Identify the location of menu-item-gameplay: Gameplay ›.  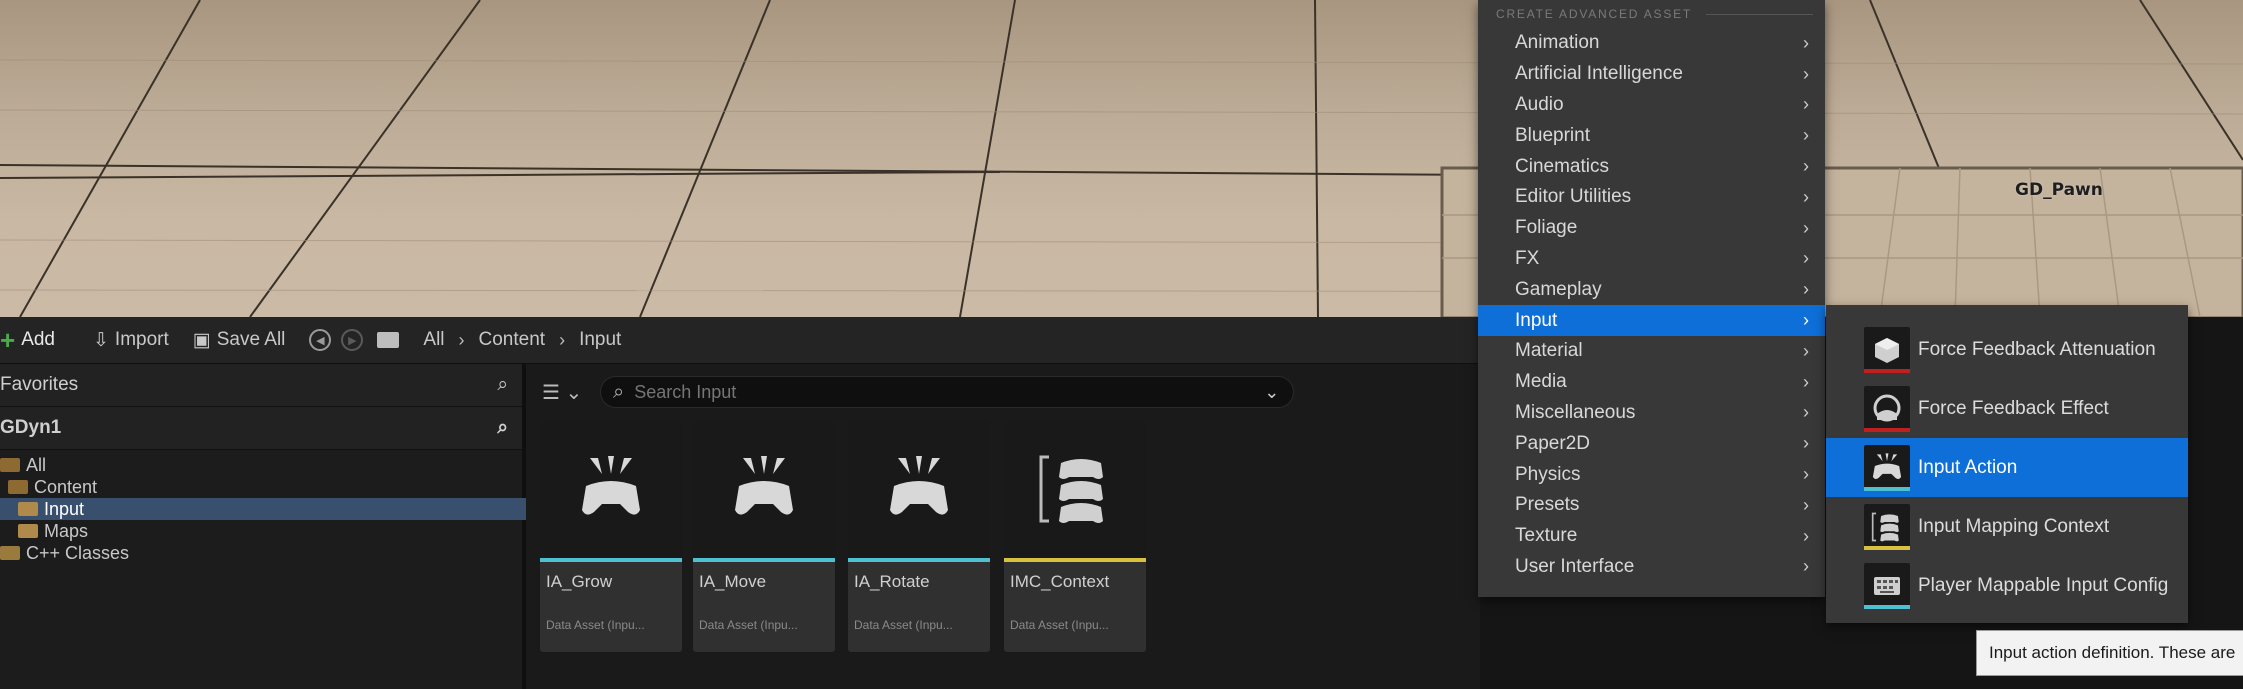
(1651, 289).